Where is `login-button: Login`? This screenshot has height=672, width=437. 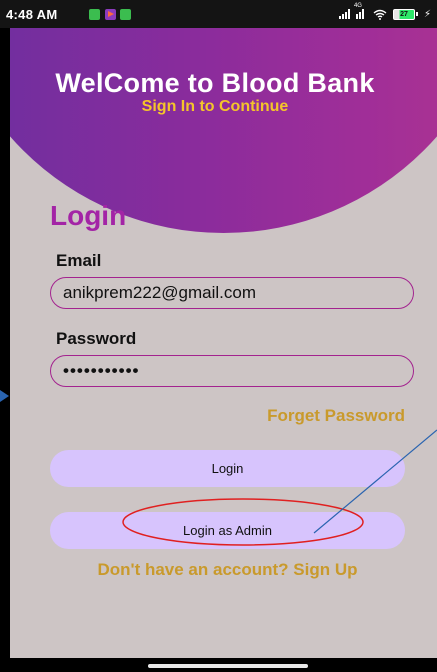
login-button: Login is located at coordinates (227, 468).